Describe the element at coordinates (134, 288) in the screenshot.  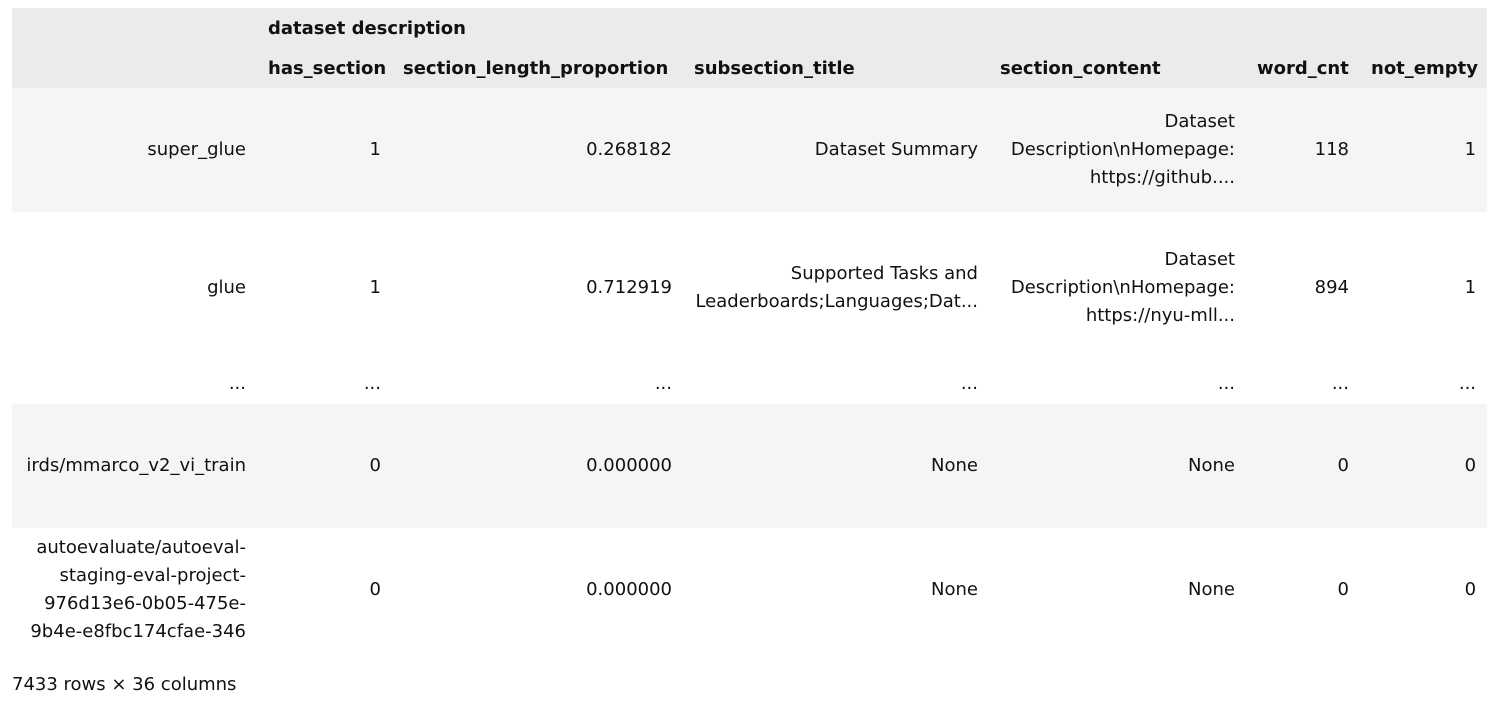
I see `row-index: glue` at that location.